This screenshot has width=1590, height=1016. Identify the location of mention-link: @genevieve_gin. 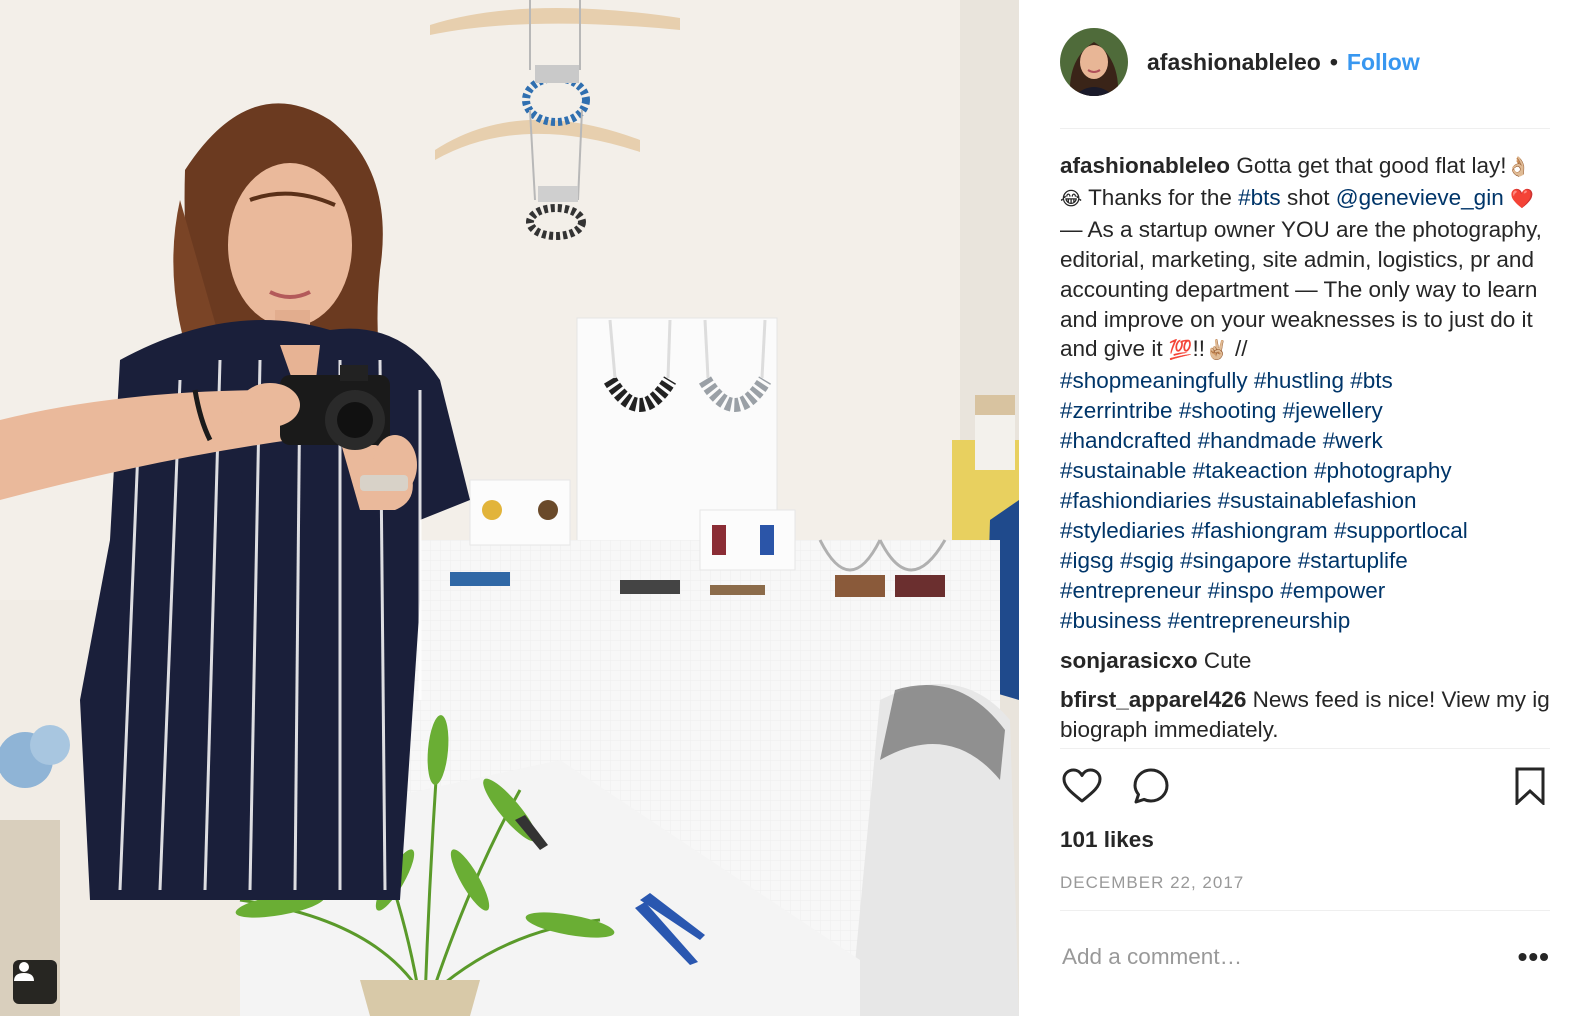
(1420, 197).